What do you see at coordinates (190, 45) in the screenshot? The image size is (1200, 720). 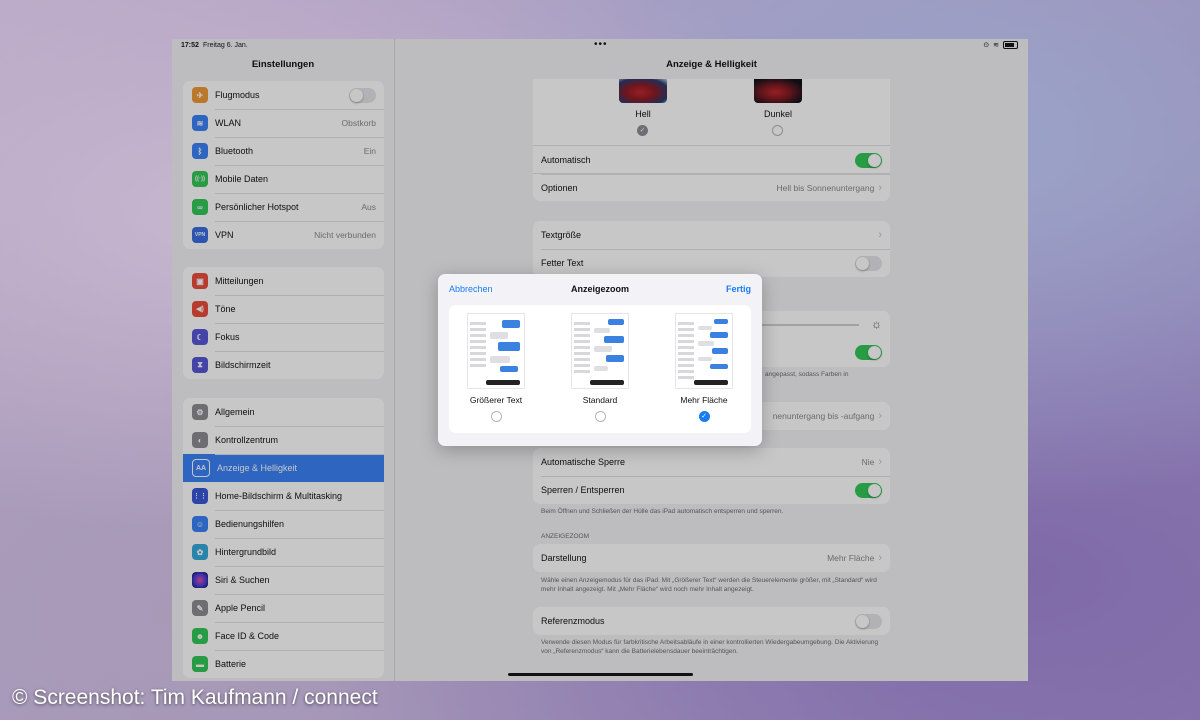 I see `status-time: 17:52` at bounding box center [190, 45].